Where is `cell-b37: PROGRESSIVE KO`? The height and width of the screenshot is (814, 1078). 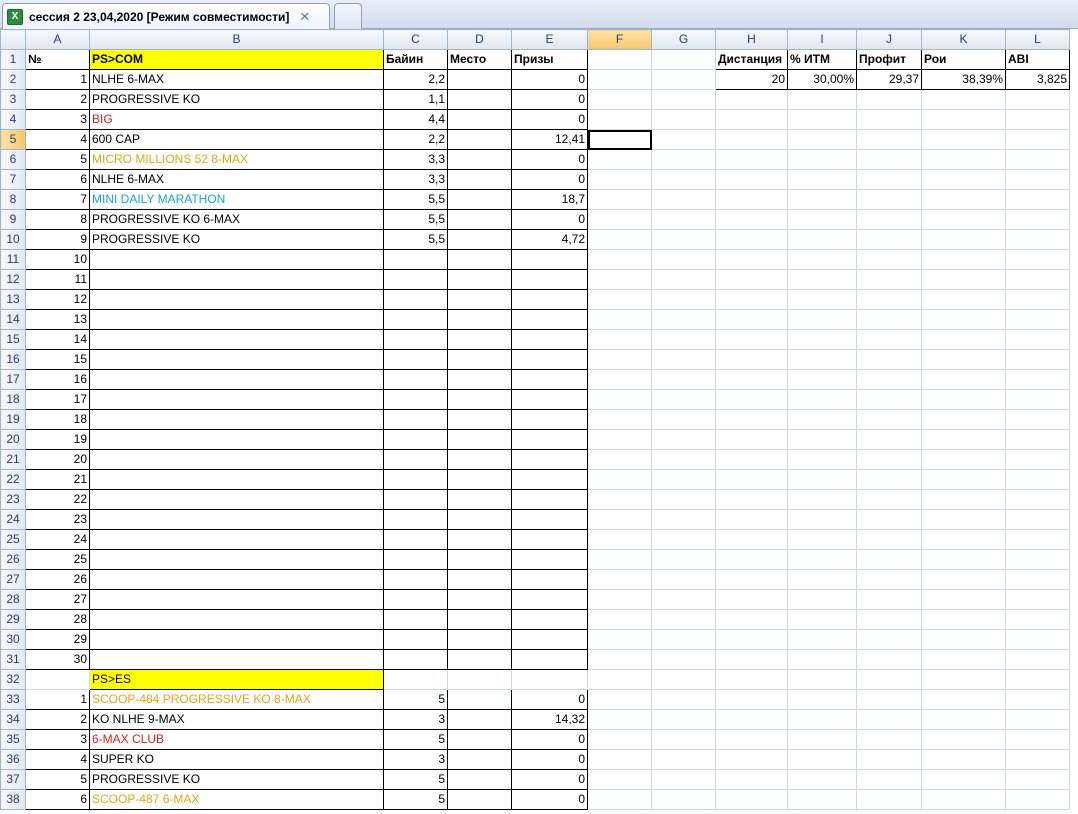 cell-b37: PROGRESSIVE KO is located at coordinates (236, 779).